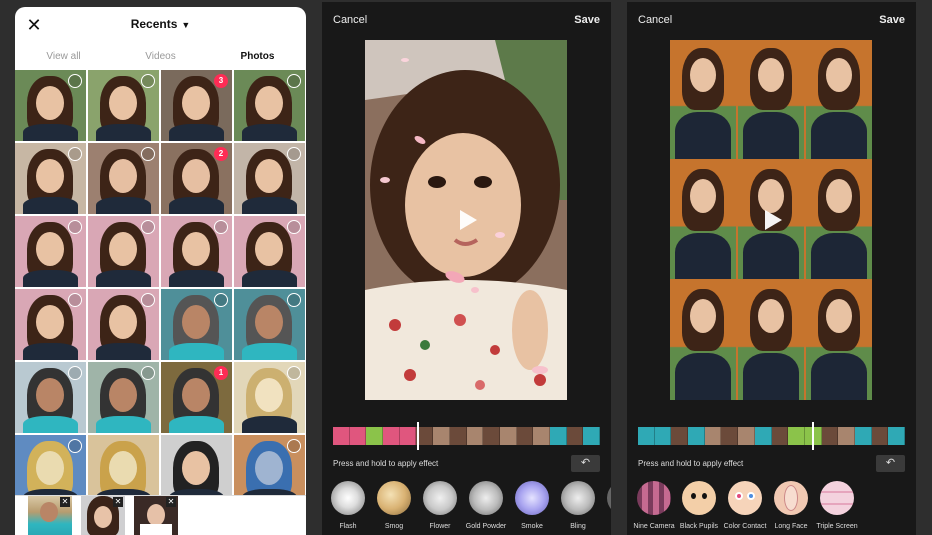 The width and height of the screenshot is (932, 535). I want to click on album-title: Recents, so click(154, 24).